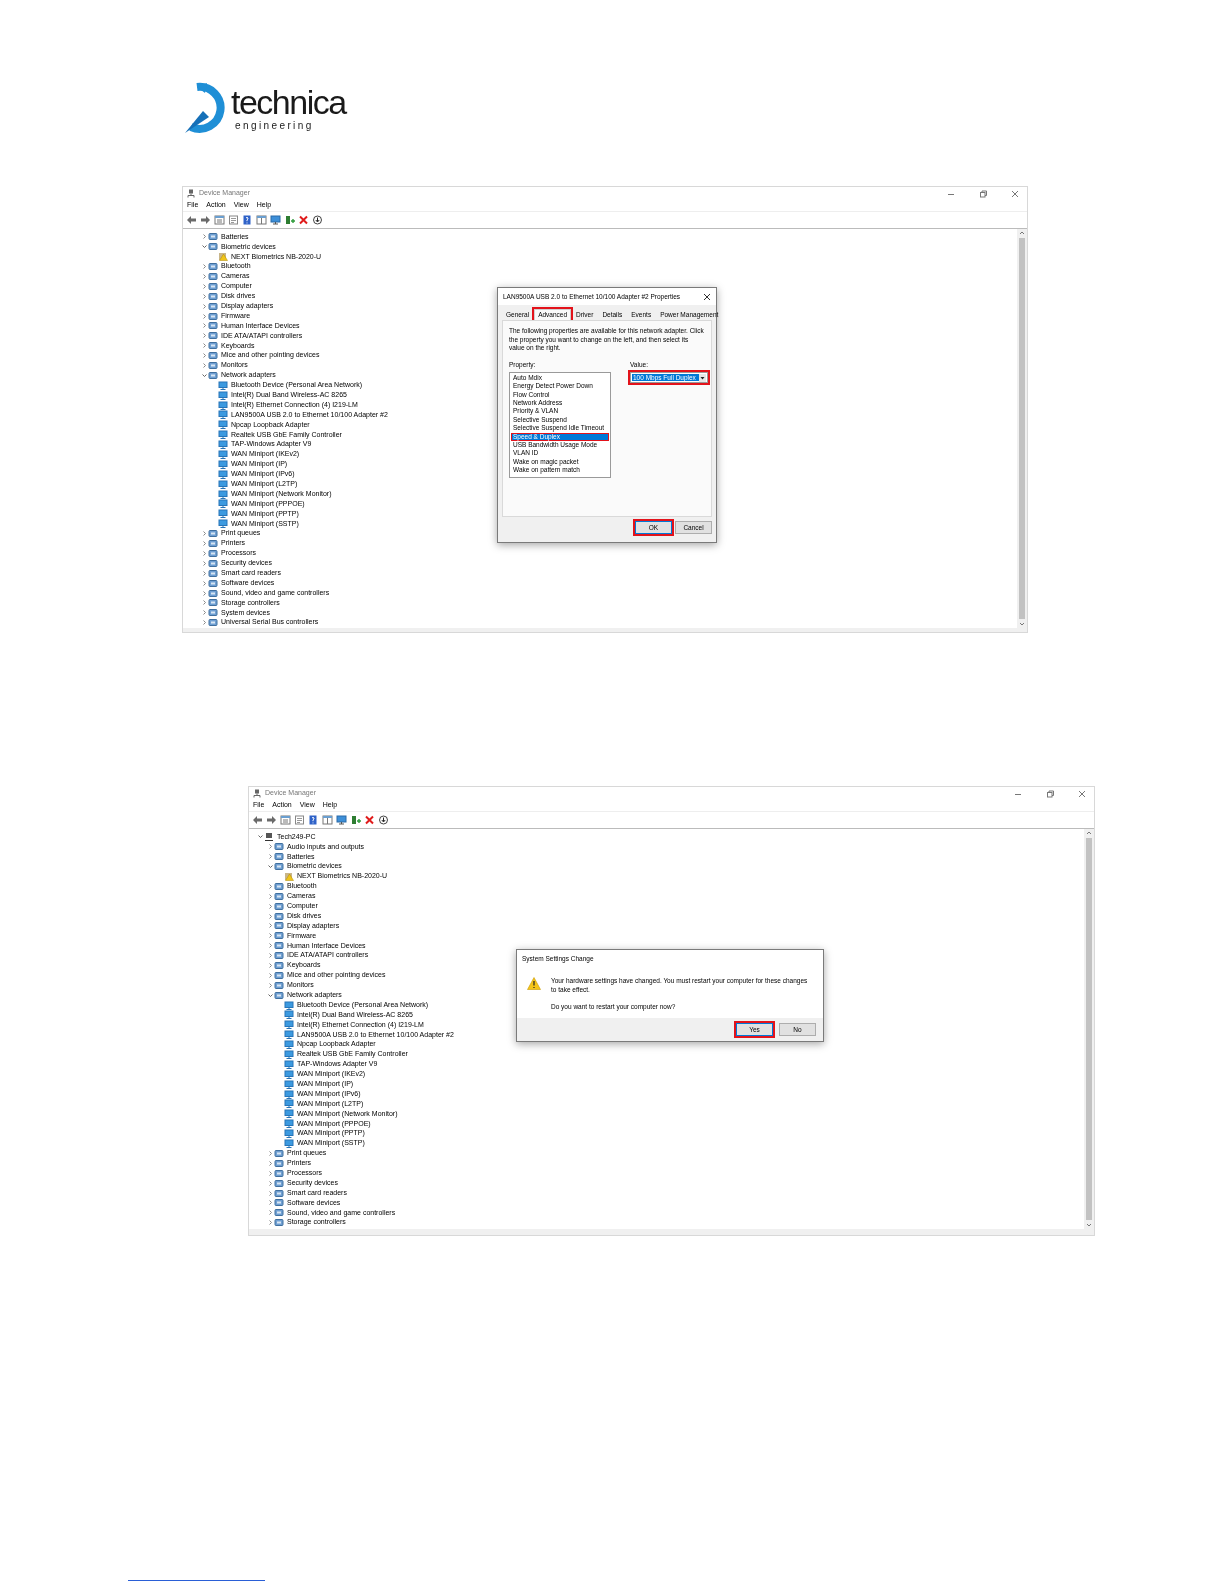 This screenshot has height=1585, width=1225. What do you see at coordinates (288, 102) in the screenshot?
I see `logo-text: technica` at bounding box center [288, 102].